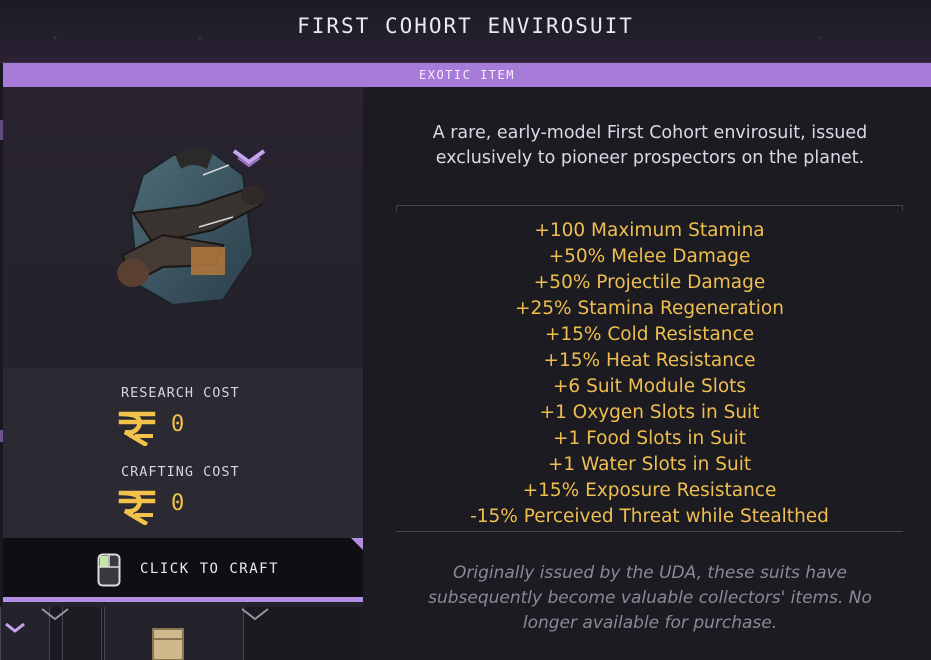 The width and height of the screenshot is (931, 660). What do you see at coordinates (649, 412) in the screenshot?
I see `stat-line: +1 Oxygen Slots in Suit` at bounding box center [649, 412].